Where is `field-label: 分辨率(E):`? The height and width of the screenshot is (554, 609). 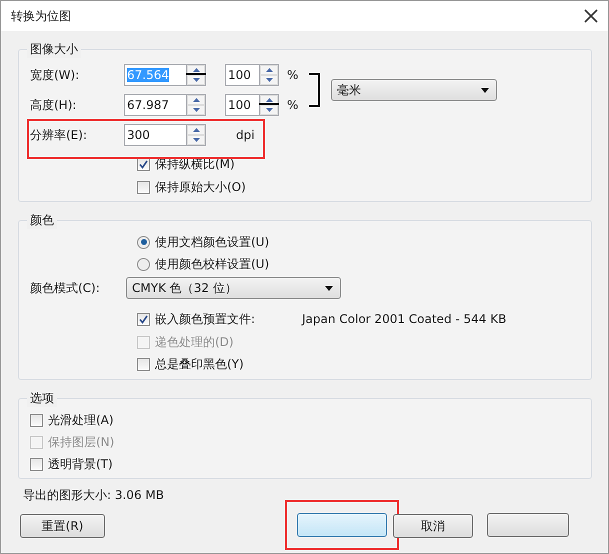
field-label: 分辨率(E): is located at coordinates (58, 135).